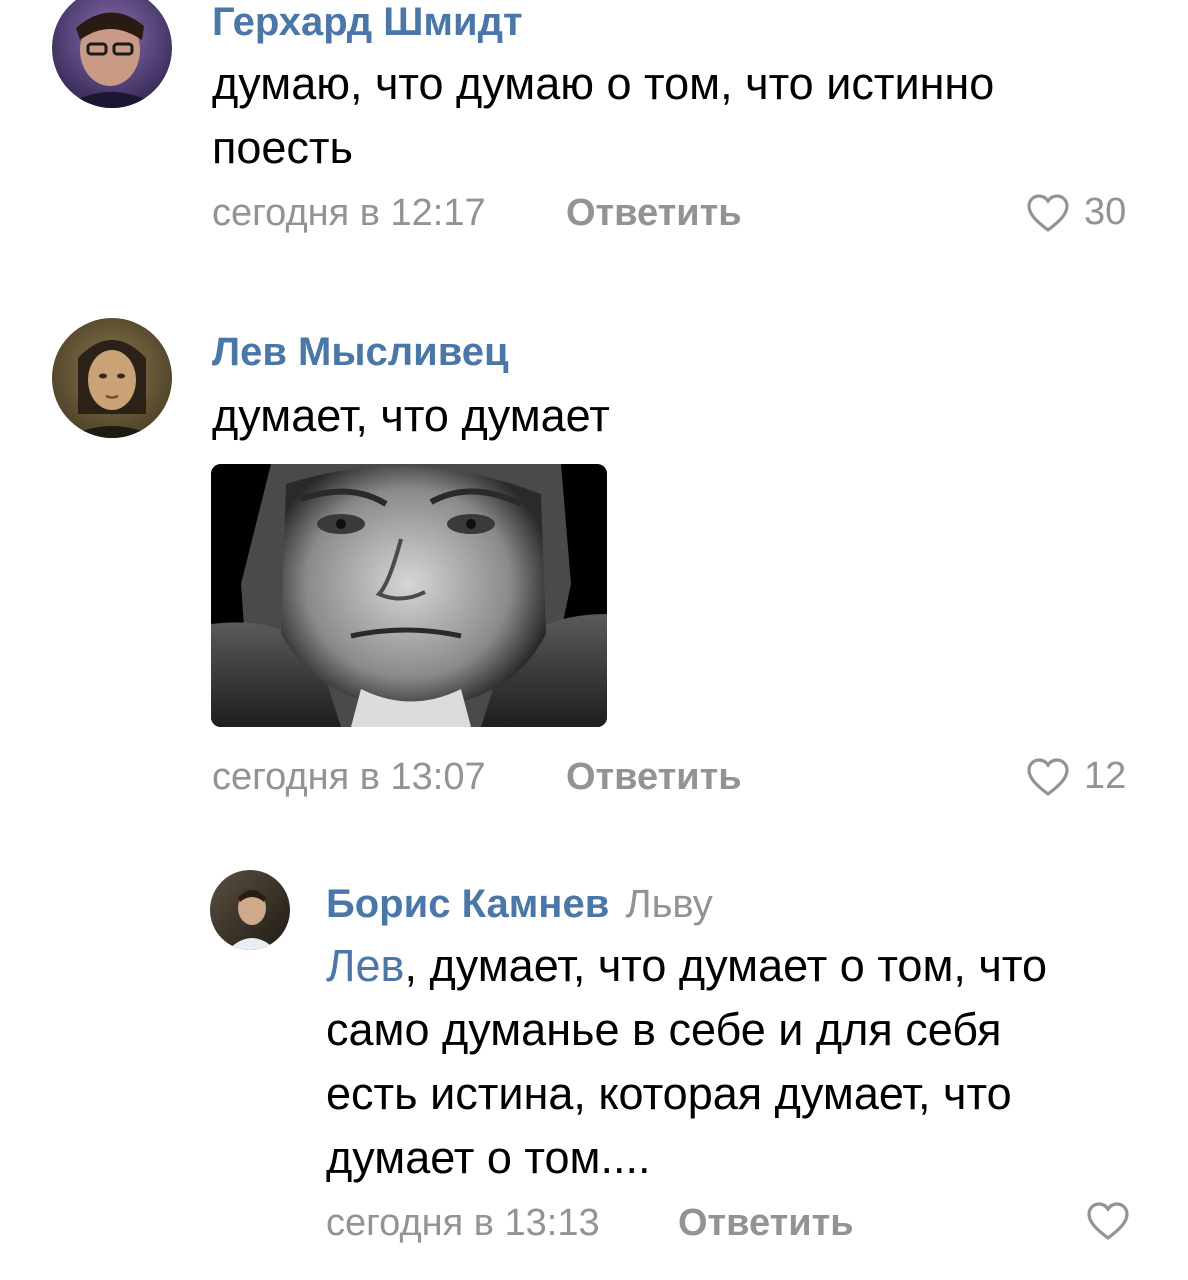 This screenshot has width=1188, height=1280. What do you see at coordinates (467, 904) in the screenshot?
I see `author-link: Борис Камнев` at bounding box center [467, 904].